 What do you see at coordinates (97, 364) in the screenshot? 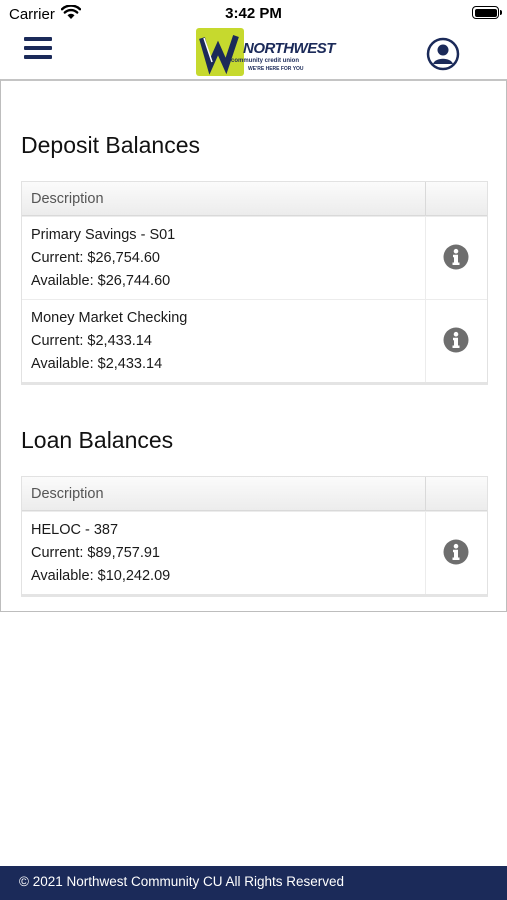
I see `available-balance: Available: $2,433.14` at bounding box center [97, 364].